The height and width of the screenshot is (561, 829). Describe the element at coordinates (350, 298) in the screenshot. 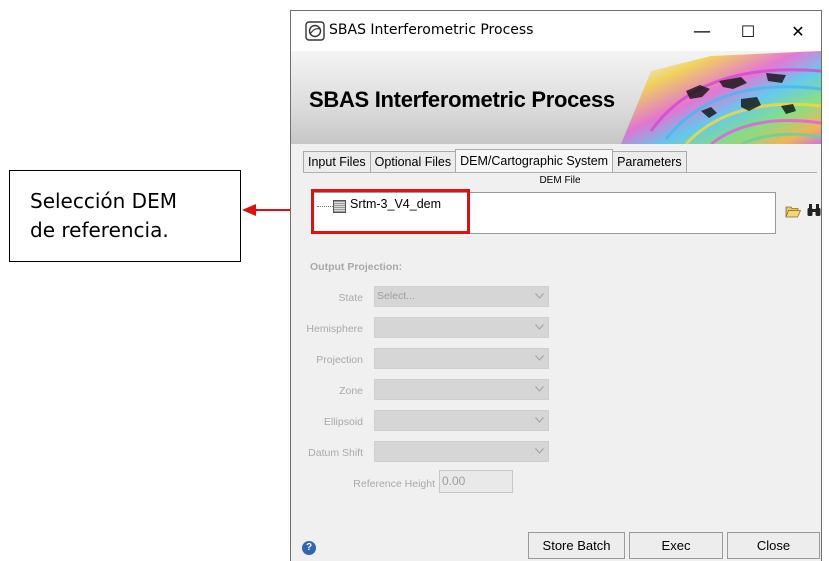

I see `state-label: State` at that location.